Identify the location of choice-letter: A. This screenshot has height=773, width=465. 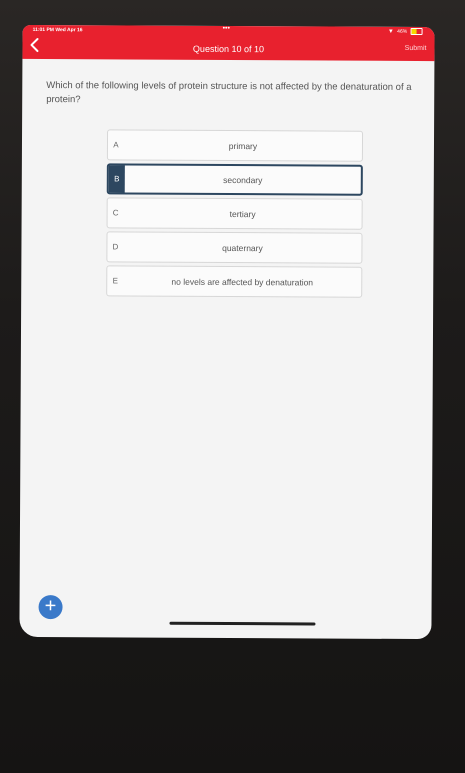
(116, 145).